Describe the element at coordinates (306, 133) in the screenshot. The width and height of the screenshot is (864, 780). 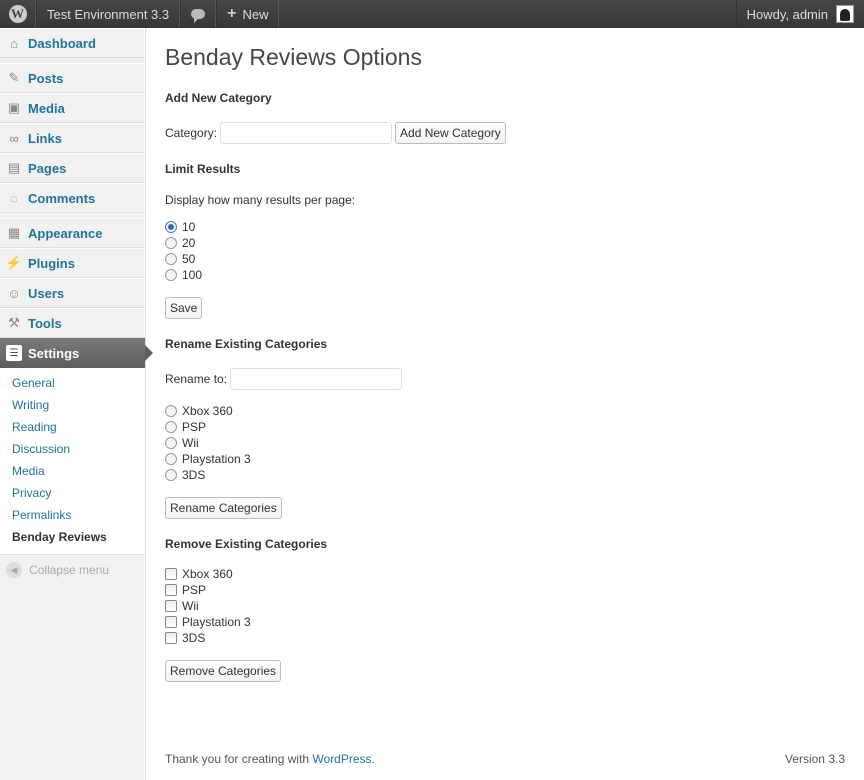
I see `category-input` at that location.